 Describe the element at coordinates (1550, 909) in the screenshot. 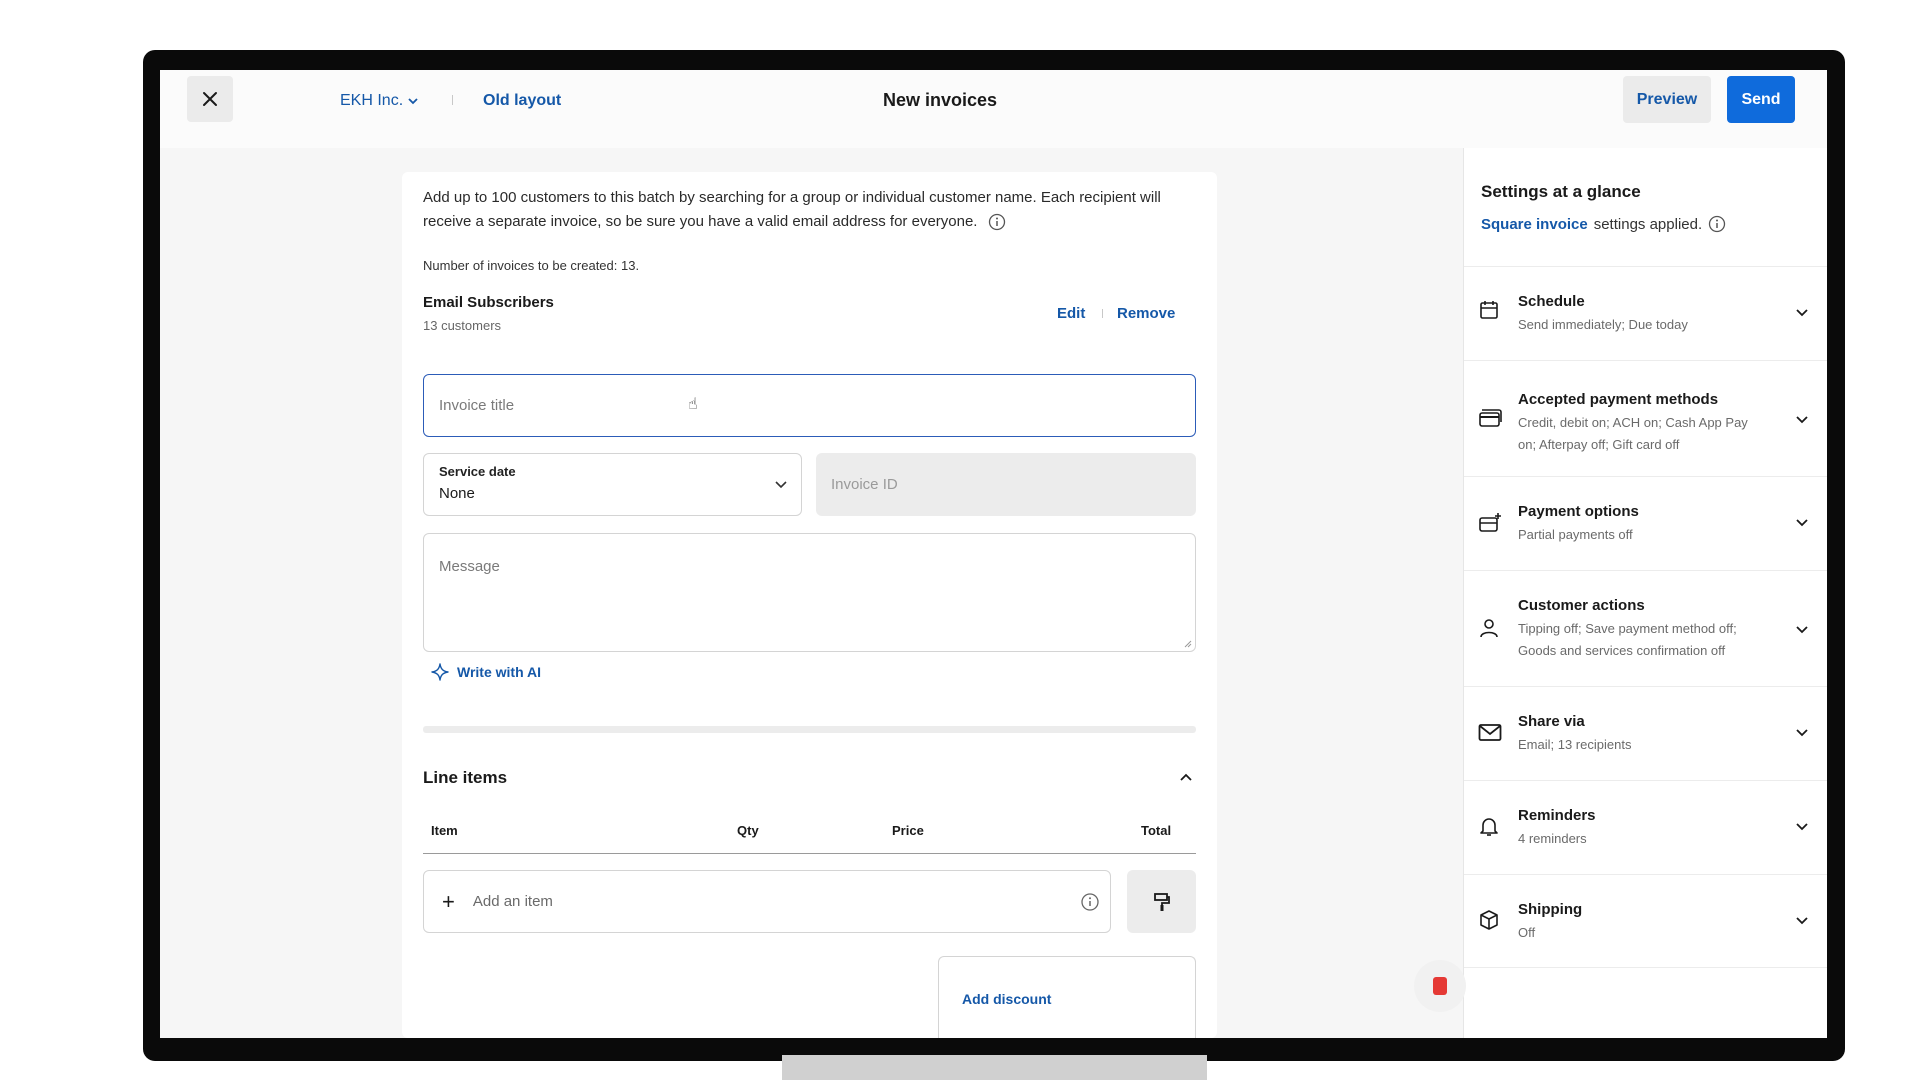

I see `settings-row-title: Shipping` at that location.